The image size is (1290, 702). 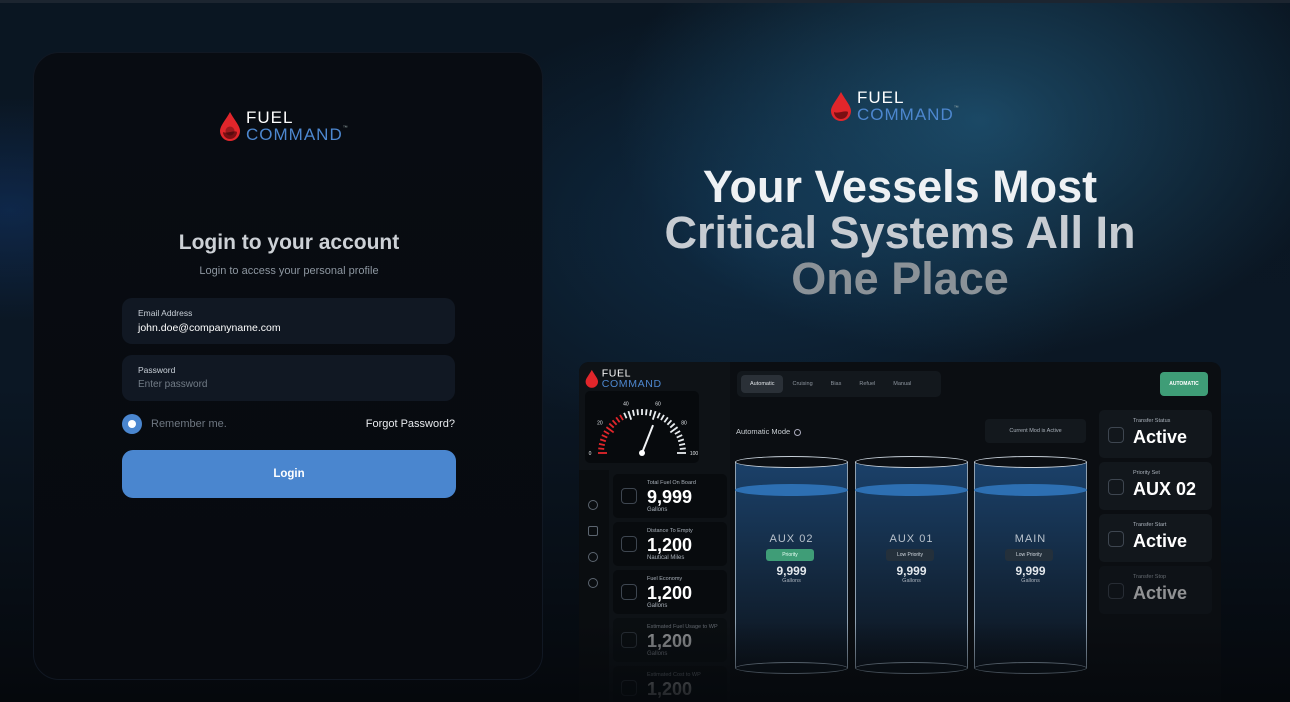 What do you see at coordinates (666, 558) in the screenshot?
I see `stat-unit: Nautical Miles` at bounding box center [666, 558].